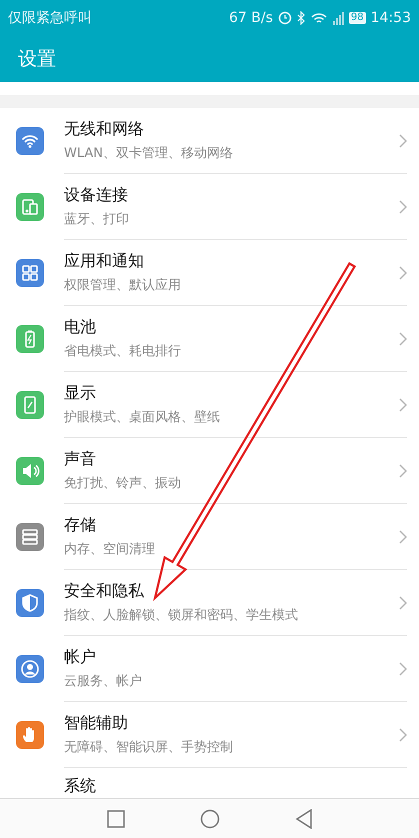  Describe the element at coordinates (104, 129) in the screenshot. I see `item-title: 无线和网络` at that location.